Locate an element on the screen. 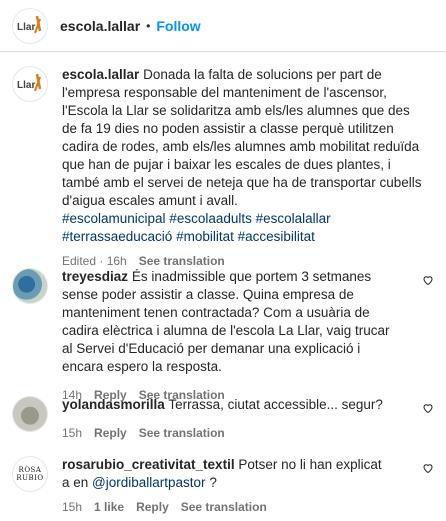 The width and height of the screenshot is (446, 521). user-mention-link: @jordiballartpastor is located at coordinates (149, 482).